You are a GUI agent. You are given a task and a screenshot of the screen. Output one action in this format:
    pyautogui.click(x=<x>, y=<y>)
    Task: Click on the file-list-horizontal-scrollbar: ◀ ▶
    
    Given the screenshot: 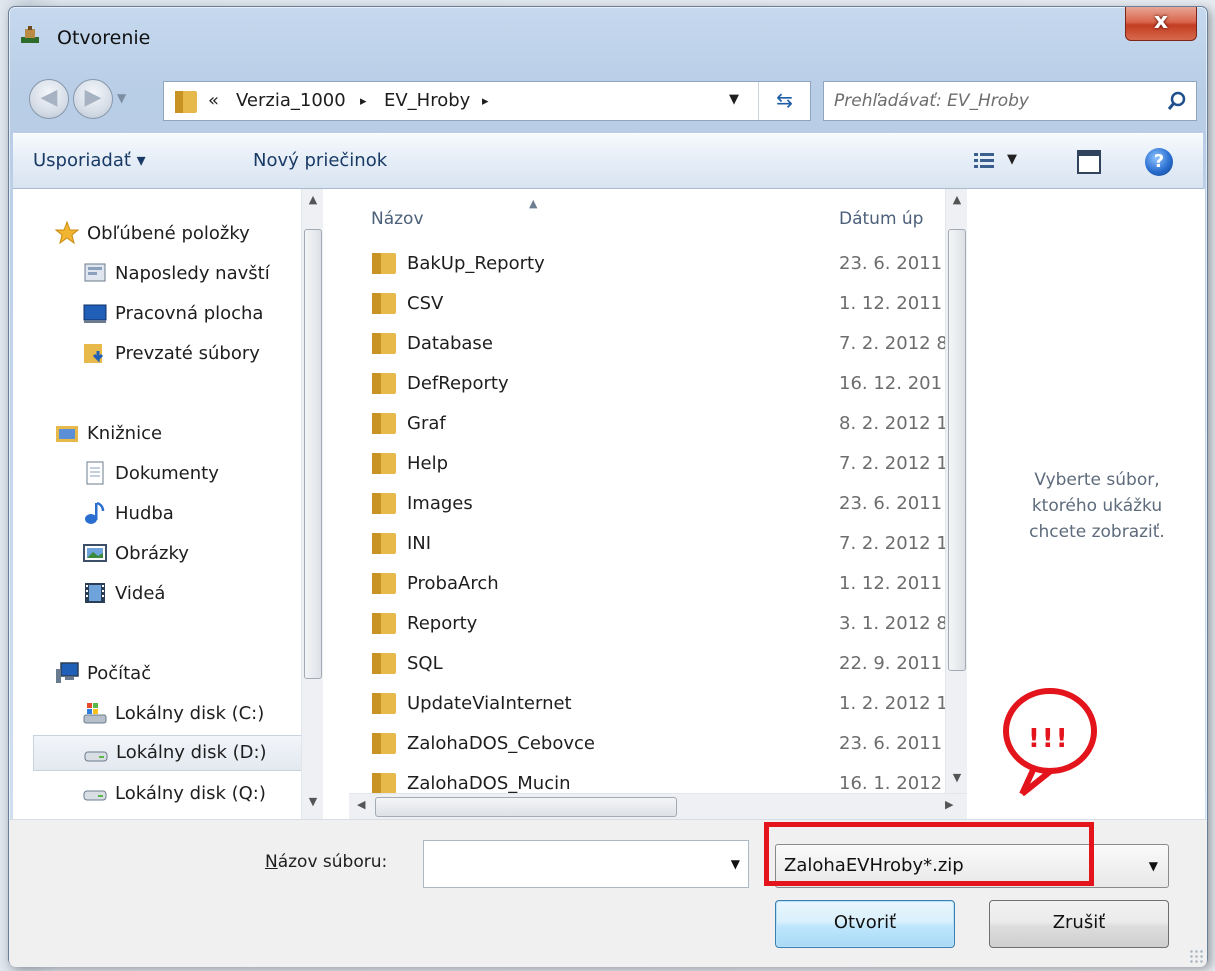 What is the action you would take?
    pyautogui.click(x=658, y=806)
    